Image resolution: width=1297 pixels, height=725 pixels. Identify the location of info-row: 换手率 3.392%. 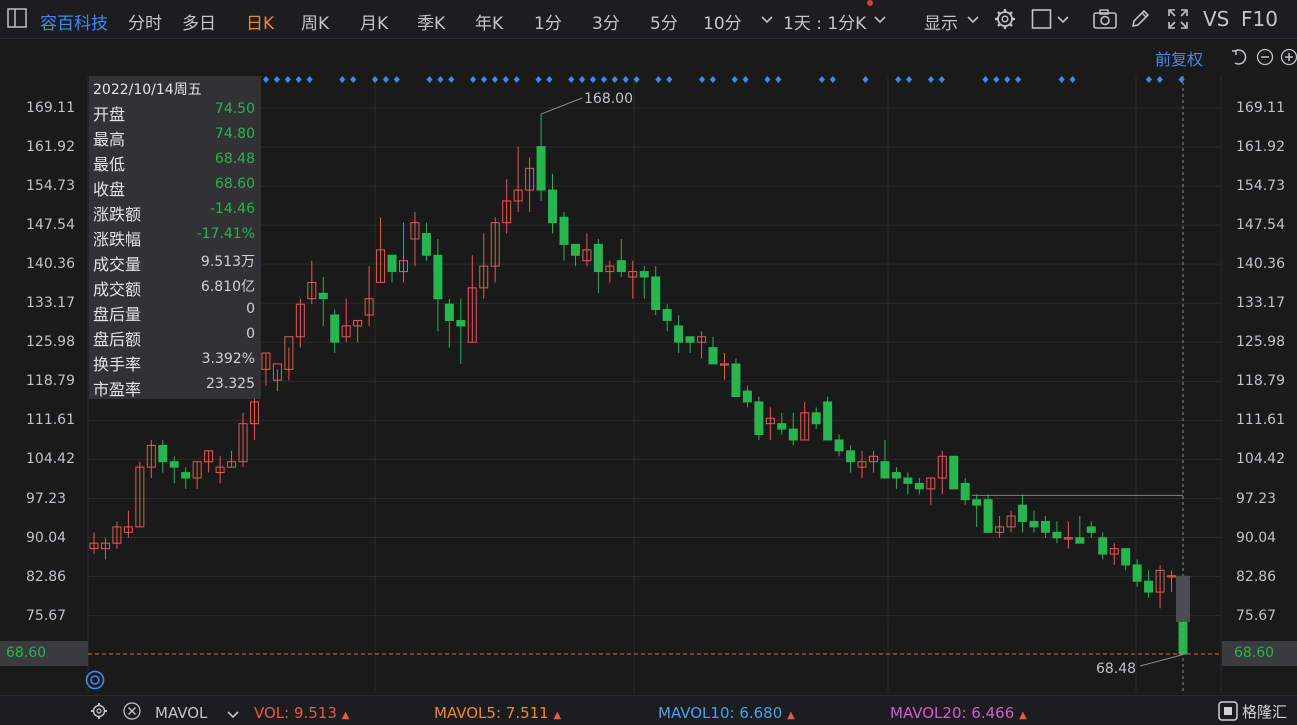
(176, 363).